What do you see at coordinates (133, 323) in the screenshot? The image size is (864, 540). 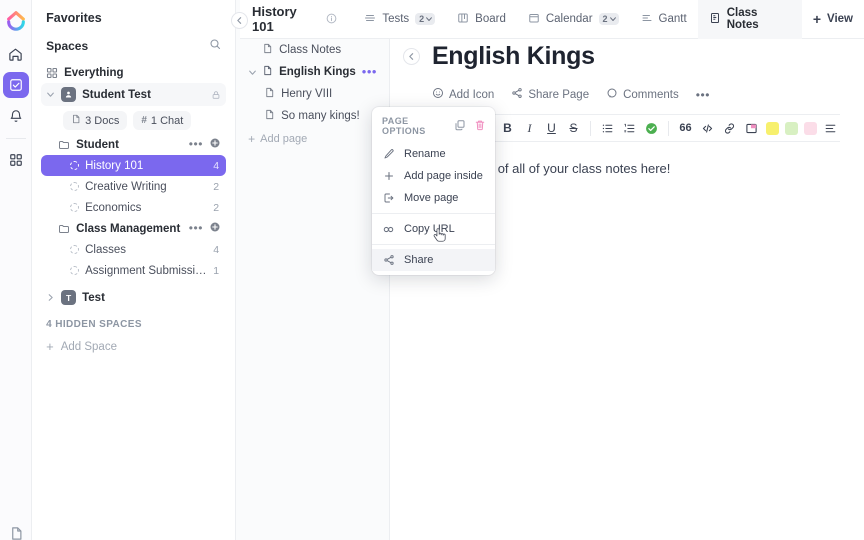 I see `hidden-spaces-label: 4 HIDDEN SPACES` at bounding box center [133, 323].